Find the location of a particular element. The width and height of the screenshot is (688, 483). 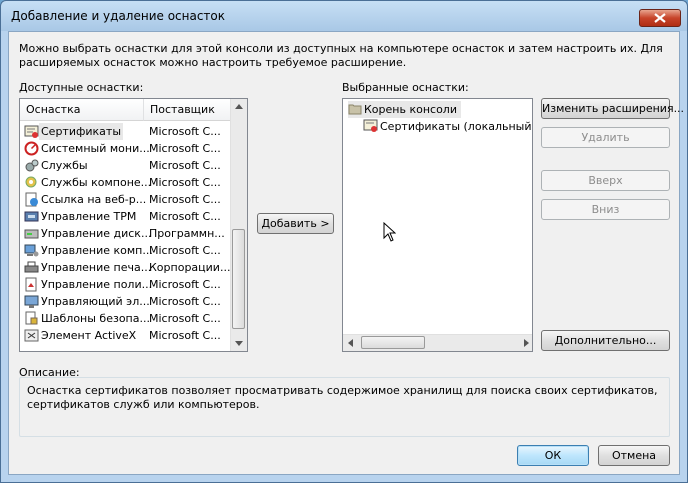

policy-management-icon is located at coordinates (31, 284).